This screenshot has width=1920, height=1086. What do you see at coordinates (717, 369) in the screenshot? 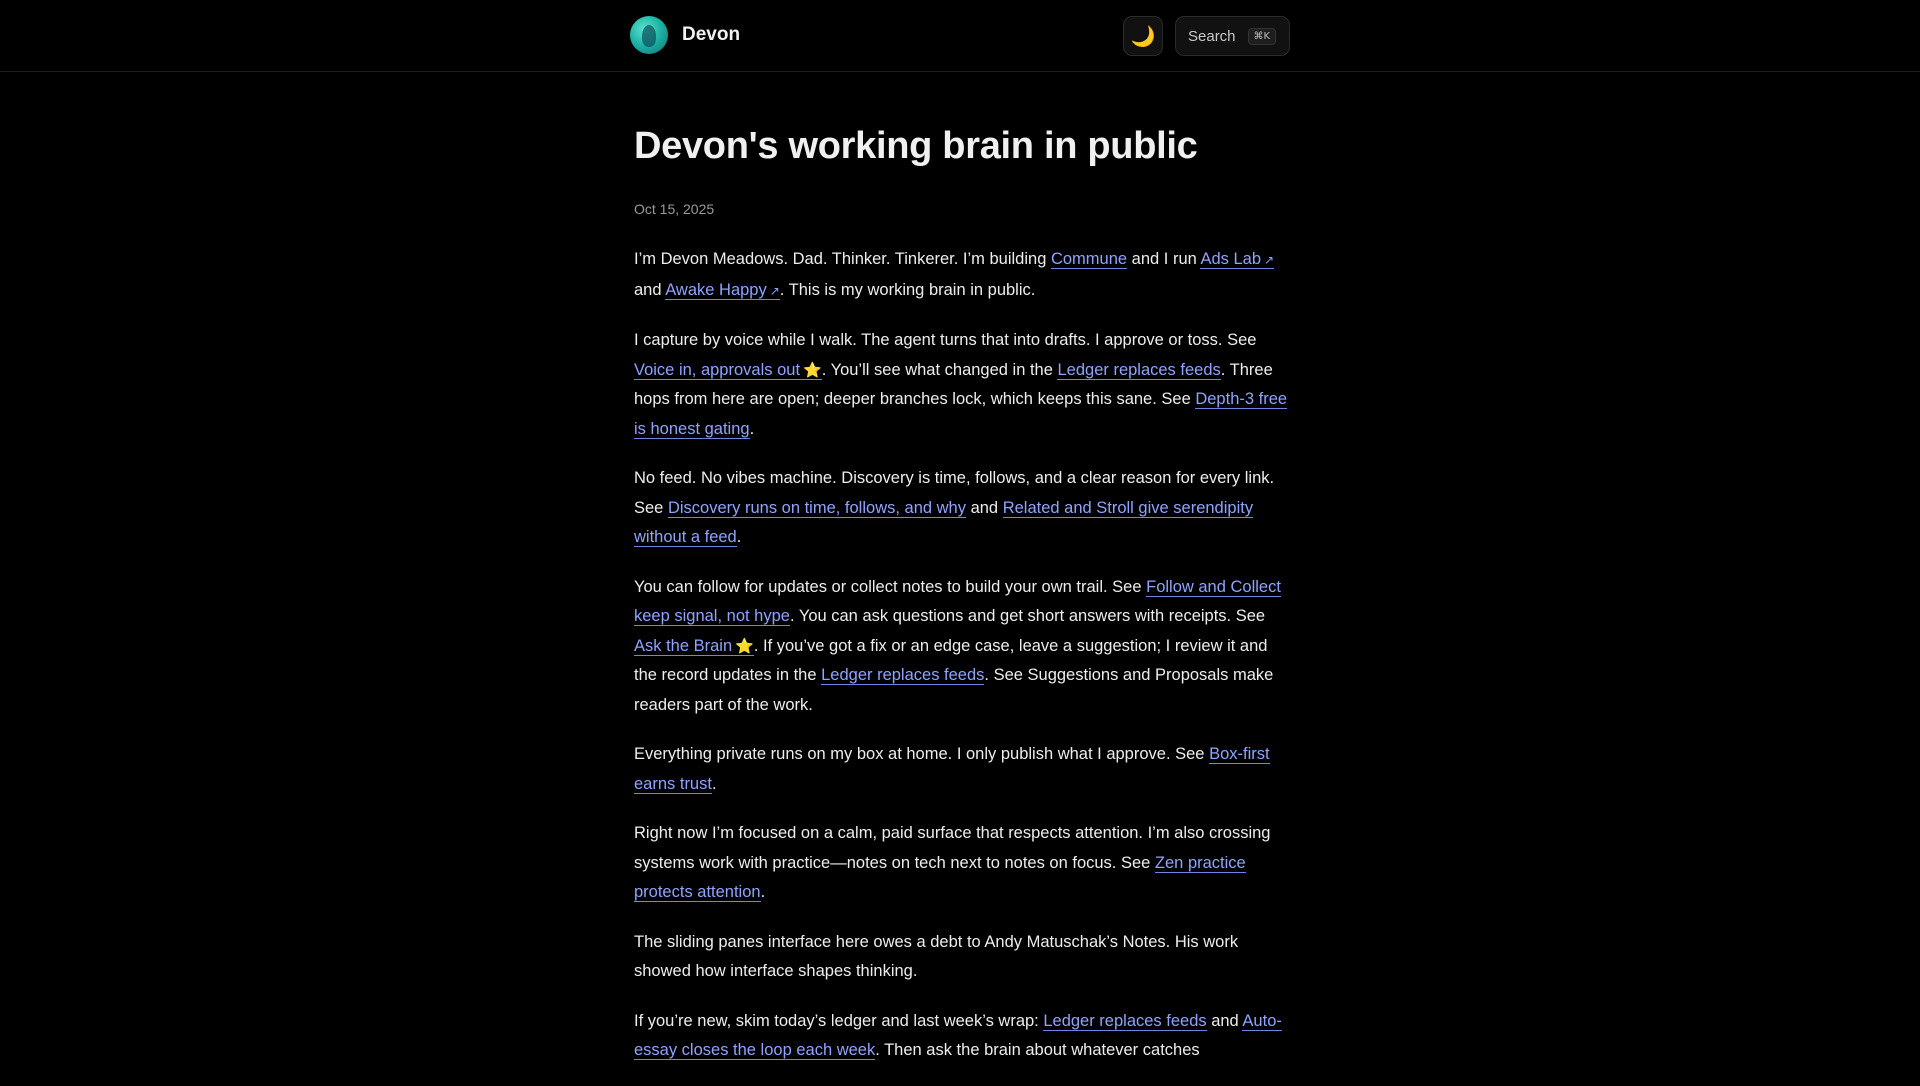
I see `link-label: Voice in, approvals out` at bounding box center [717, 369].